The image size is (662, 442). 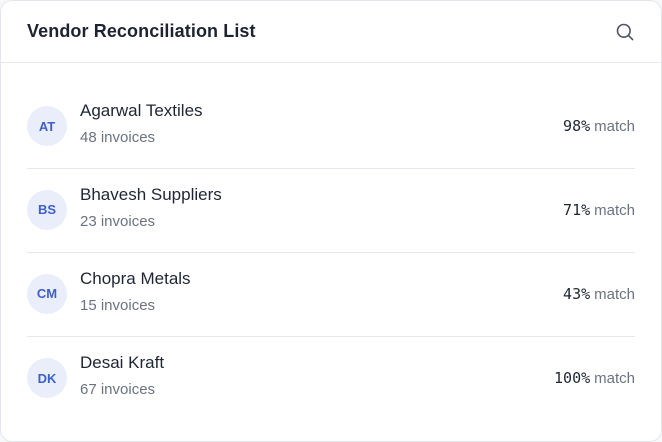 I want to click on search-button, so click(x=625, y=32).